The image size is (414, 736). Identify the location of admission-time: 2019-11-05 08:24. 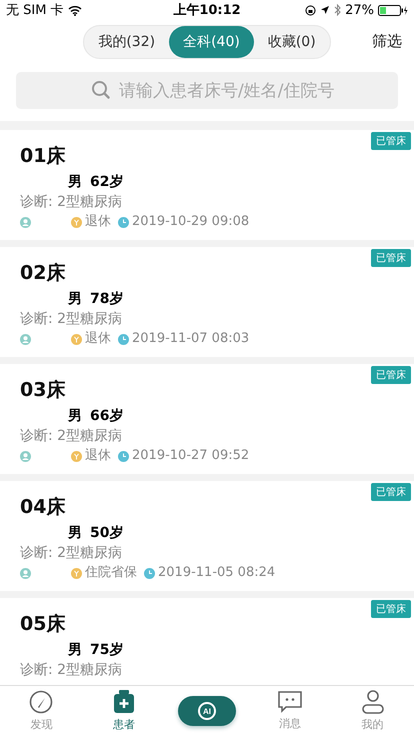
(217, 573).